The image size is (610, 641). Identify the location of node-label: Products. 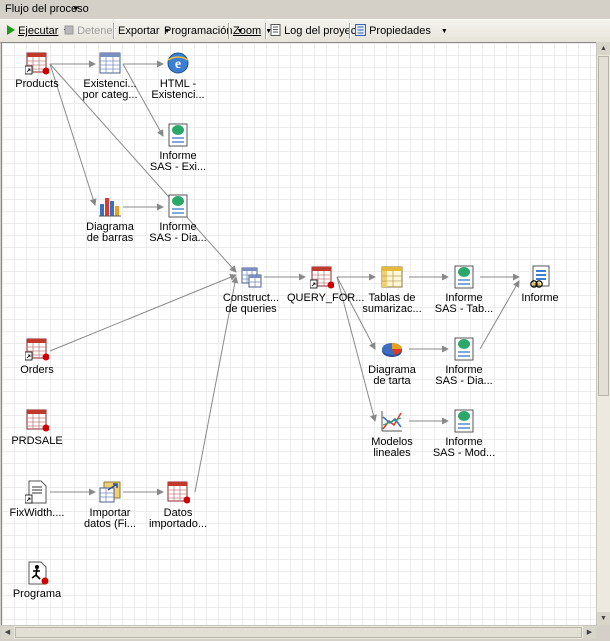
(37, 84).